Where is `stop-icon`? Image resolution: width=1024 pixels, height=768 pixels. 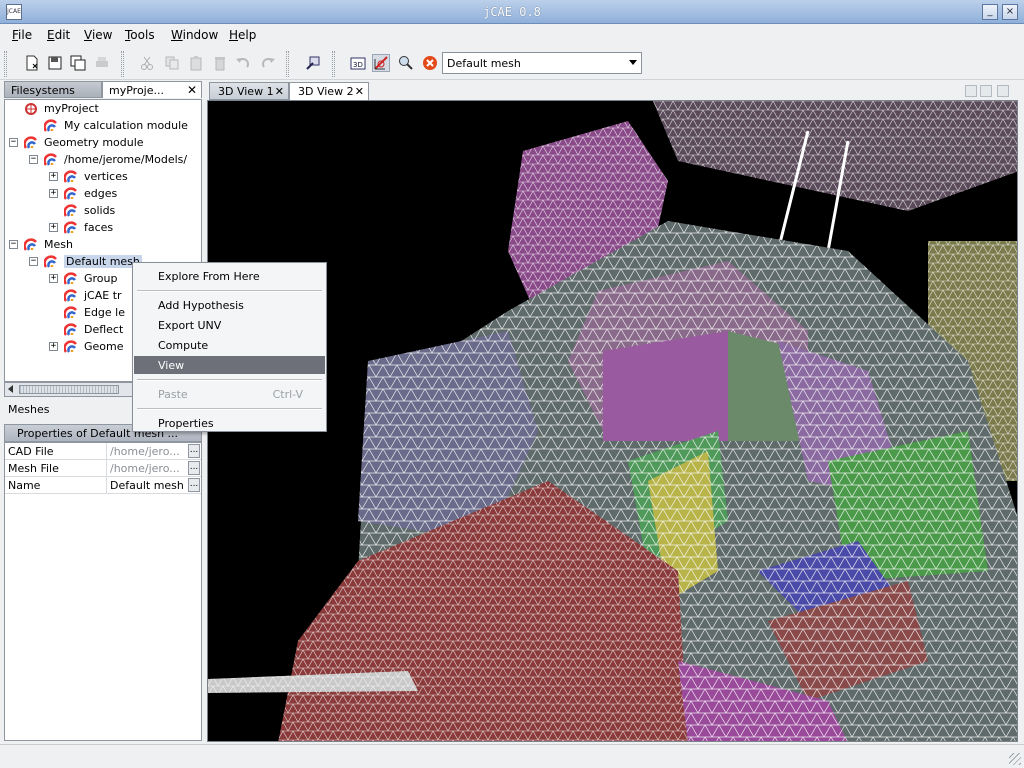 stop-icon is located at coordinates (430, 63).